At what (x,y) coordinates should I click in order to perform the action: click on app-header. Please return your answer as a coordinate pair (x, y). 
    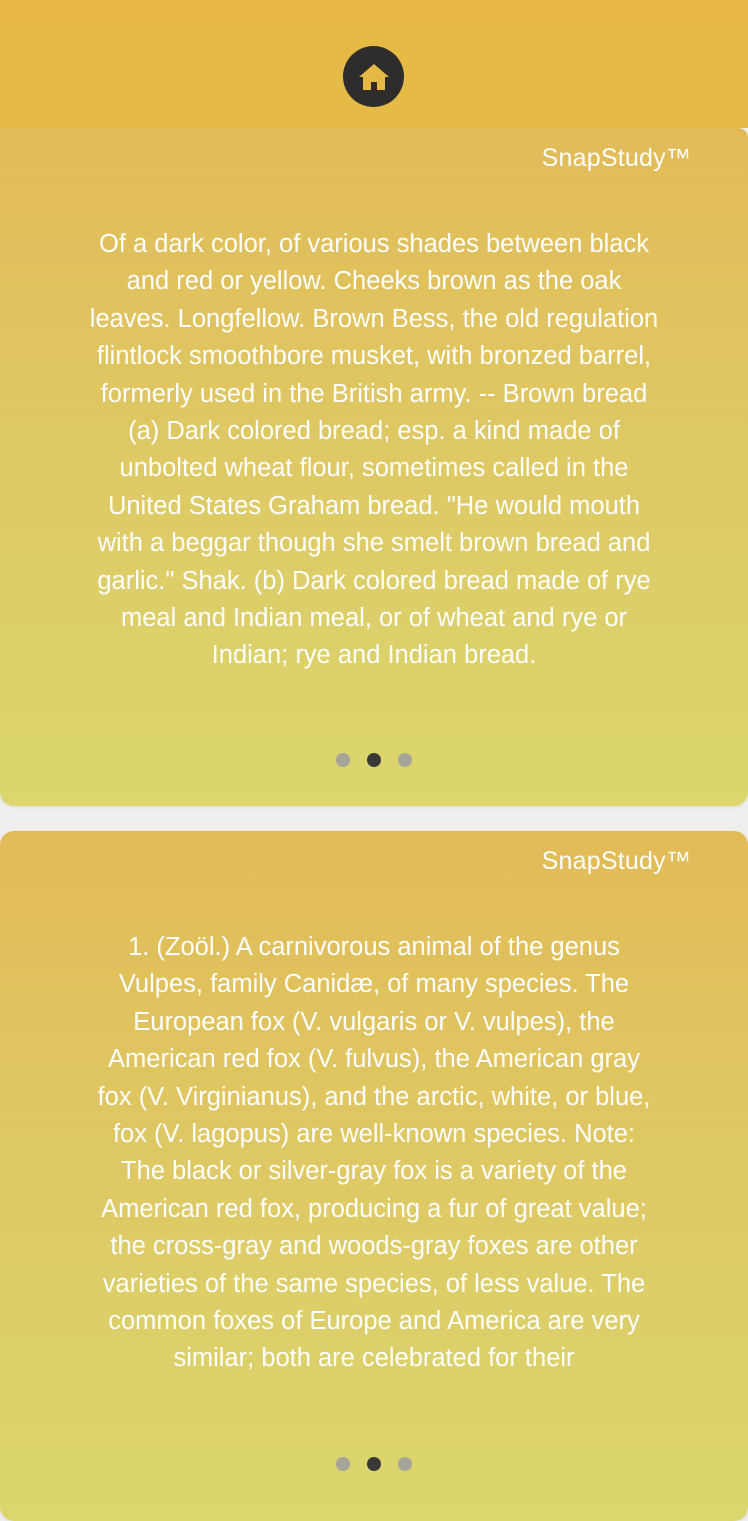
    Looking at the image, I should click on (374, 64).